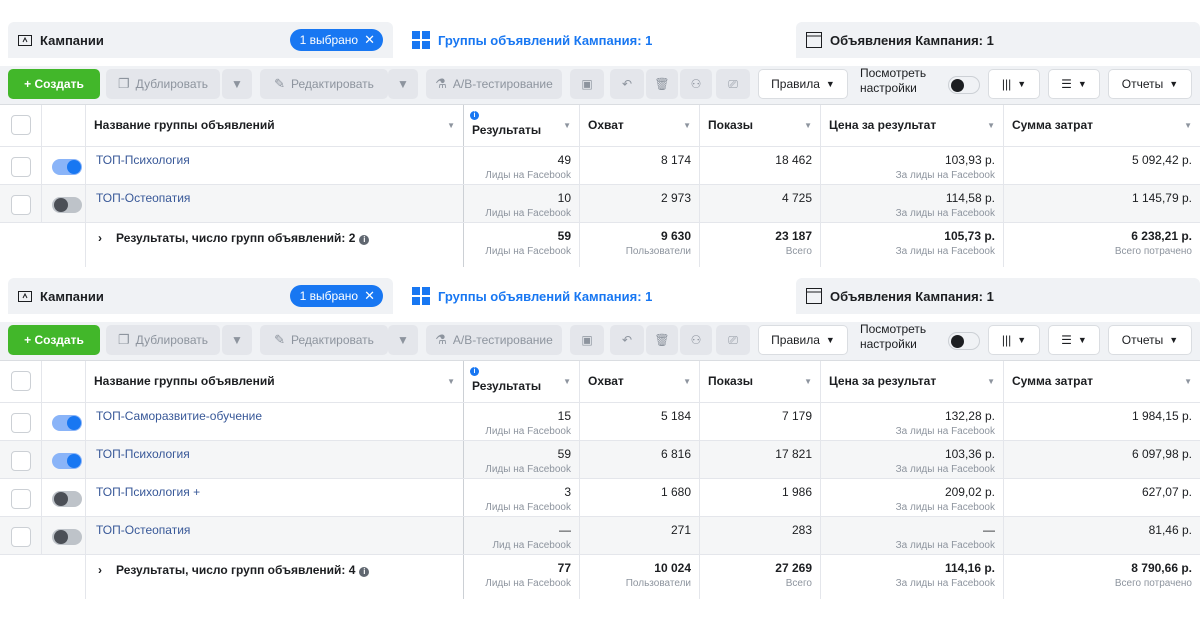 Image resolution: width=1200 pixels, height=630 pixels. I want to click on adset-name-link: ТОП-Психология +, so click(148, 492).